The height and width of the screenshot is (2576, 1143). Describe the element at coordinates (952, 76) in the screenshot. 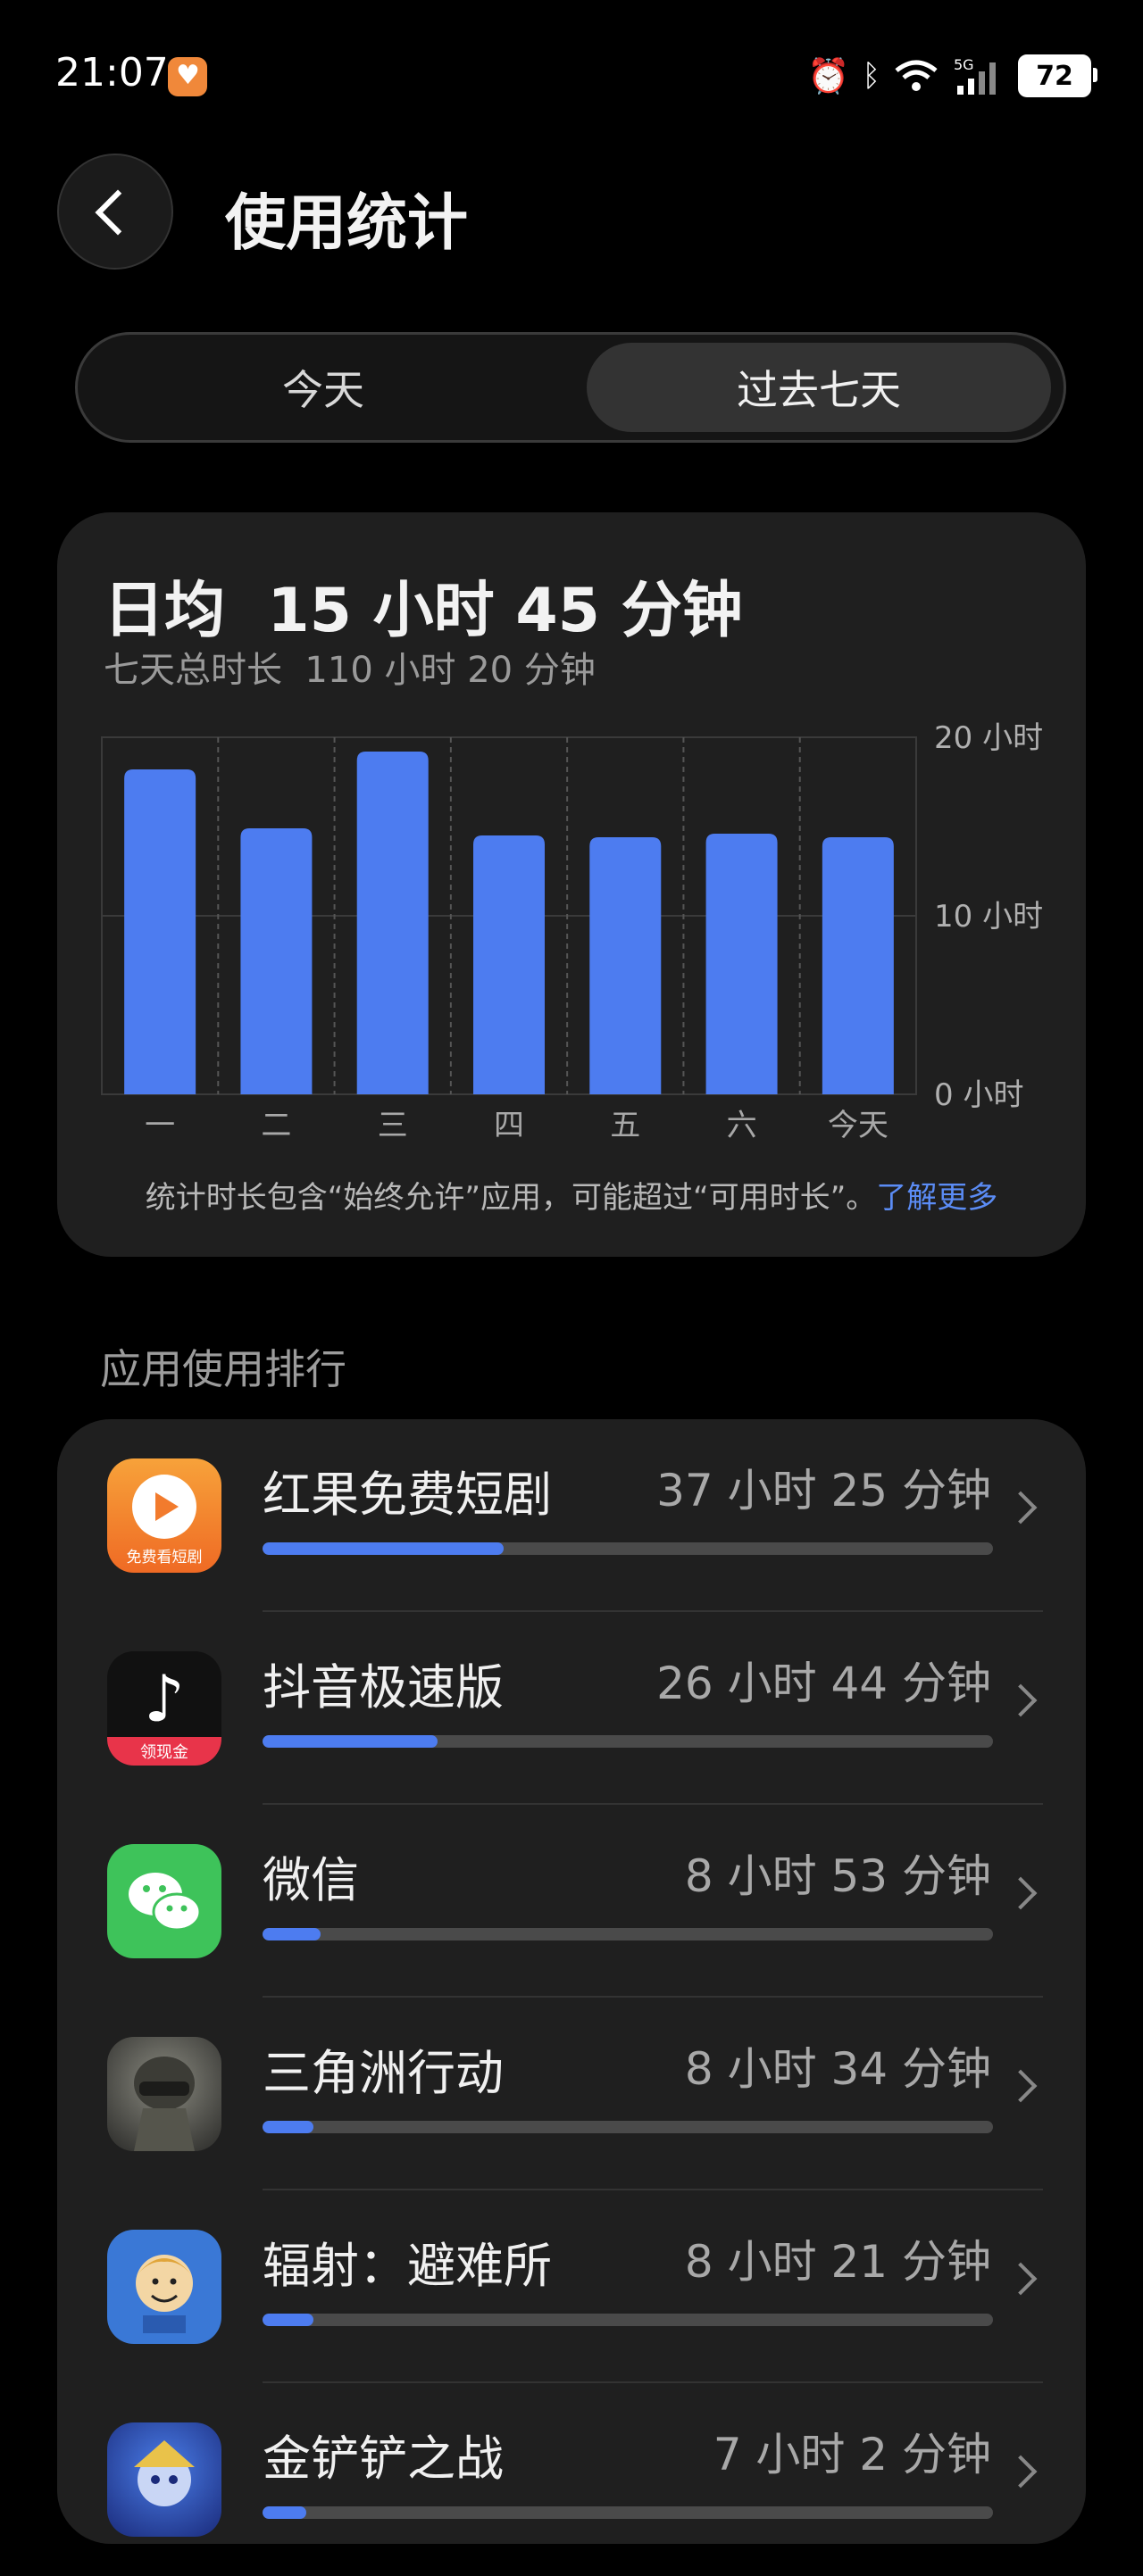

I see `status-icons: ⏰ ᛒ 5G 72` at that location.